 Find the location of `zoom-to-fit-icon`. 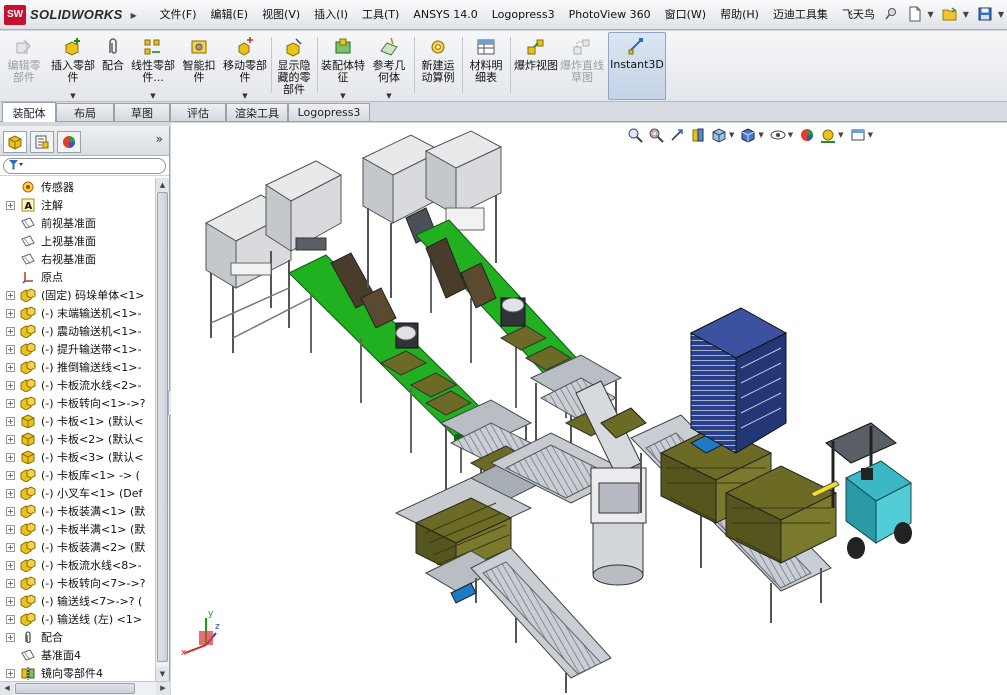

zoom-to-fit-icon is located at coordinates (635, 135).